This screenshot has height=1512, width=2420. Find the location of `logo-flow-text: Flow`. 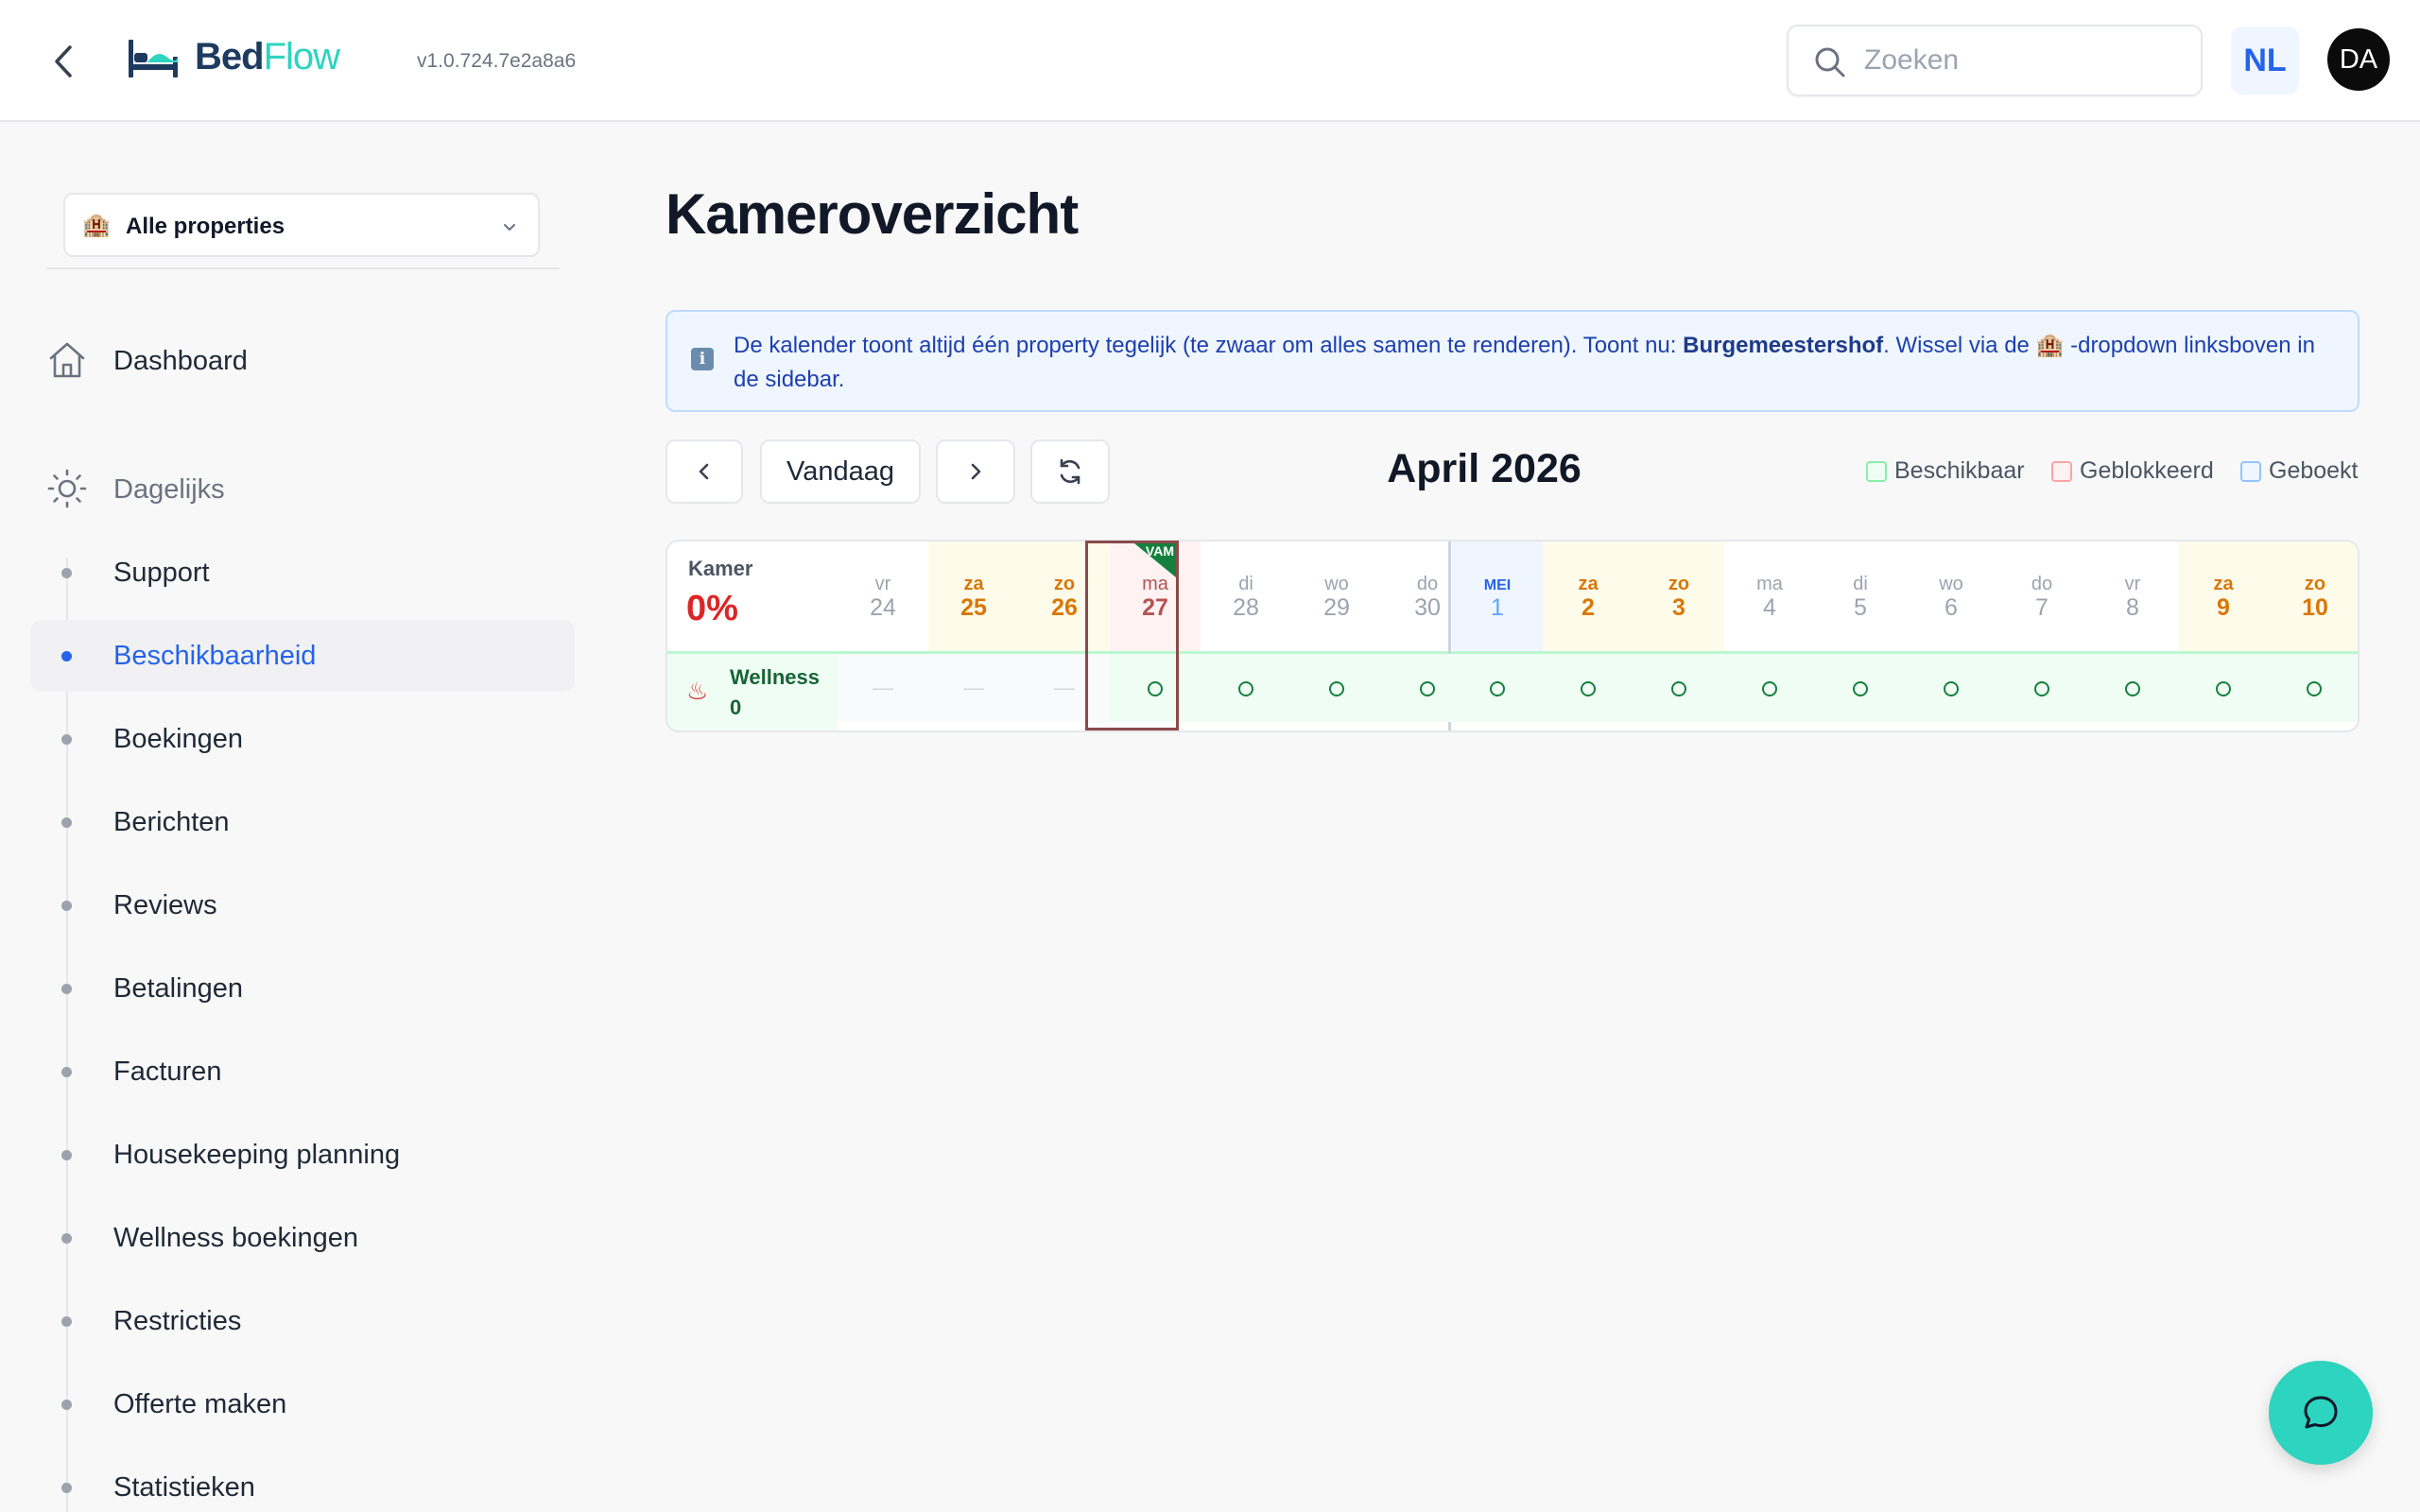

logo-flow-text: Flow is located at coordinates (302, 56).